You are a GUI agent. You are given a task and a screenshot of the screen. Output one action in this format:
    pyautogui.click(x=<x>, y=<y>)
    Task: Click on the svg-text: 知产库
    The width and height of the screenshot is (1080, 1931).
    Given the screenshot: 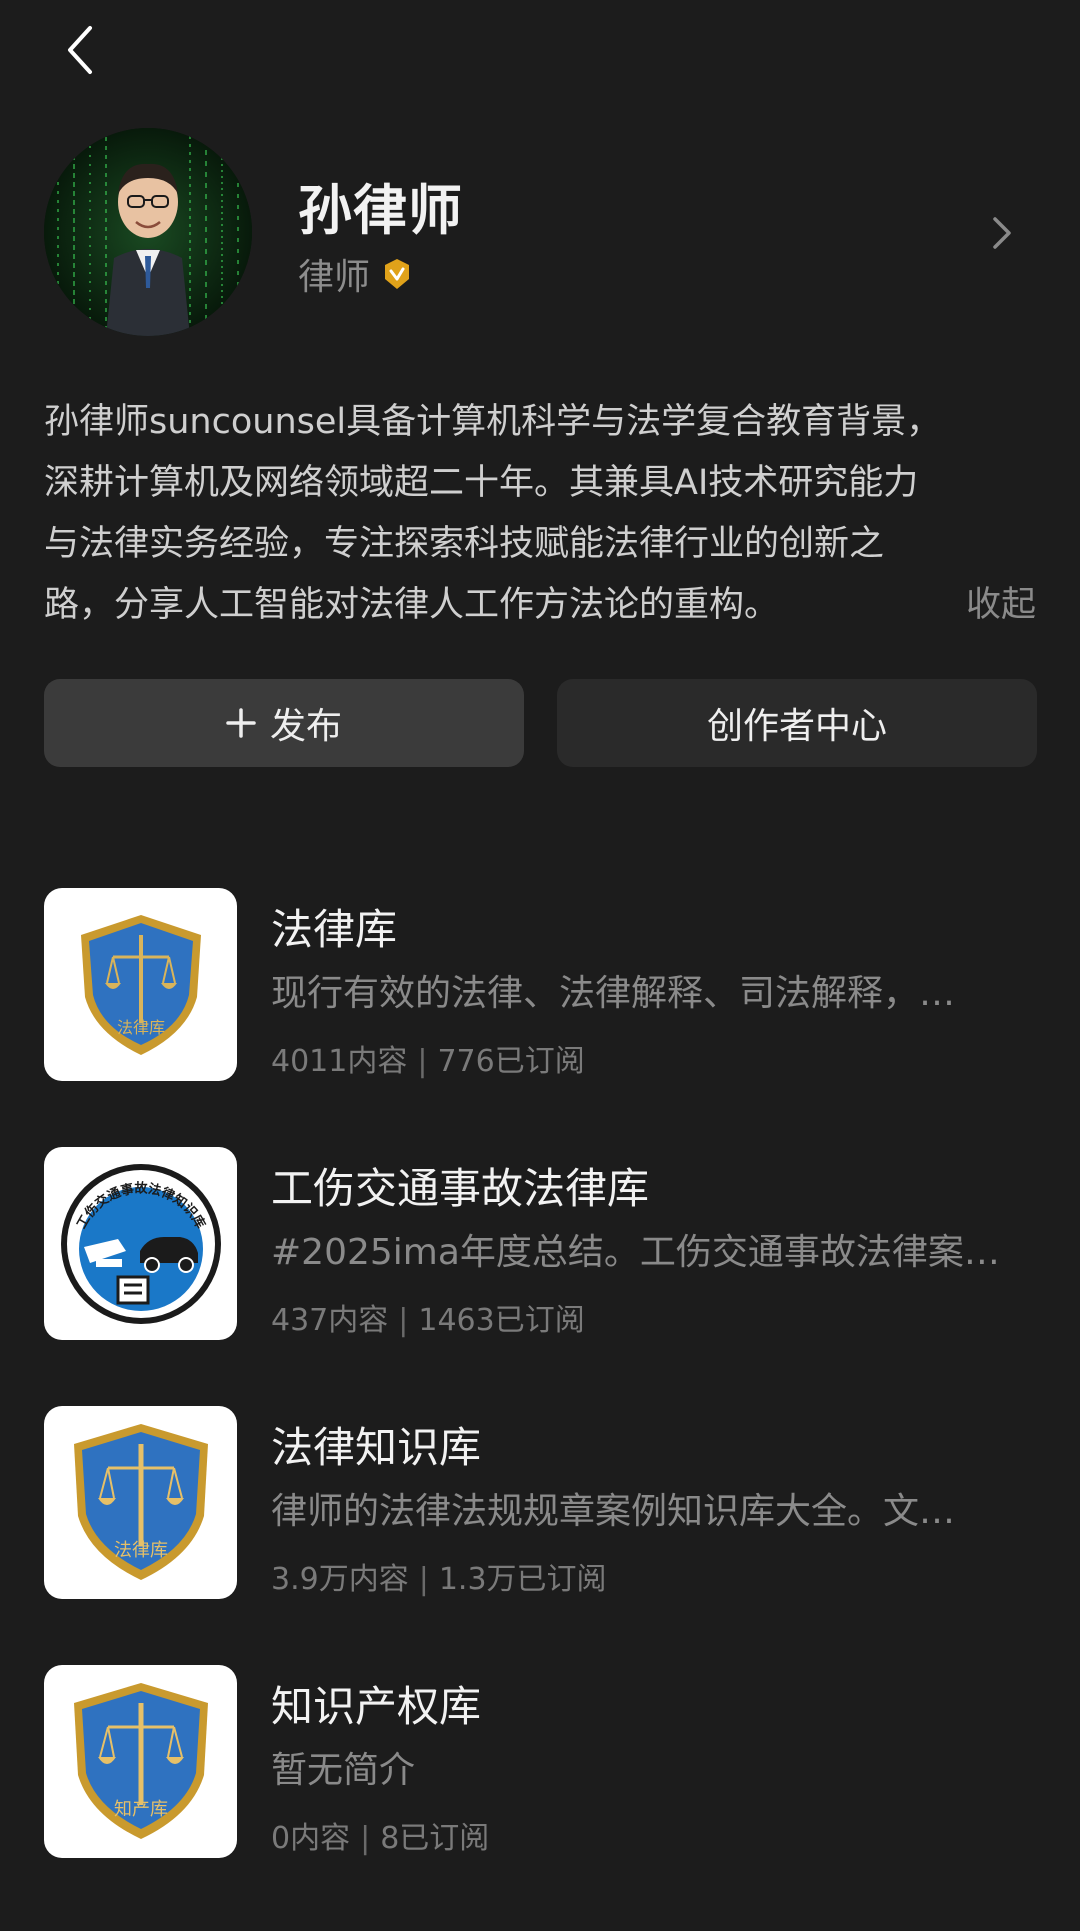 What is the action you would take?
    pyautogui.click(x=141, y=1809)
    